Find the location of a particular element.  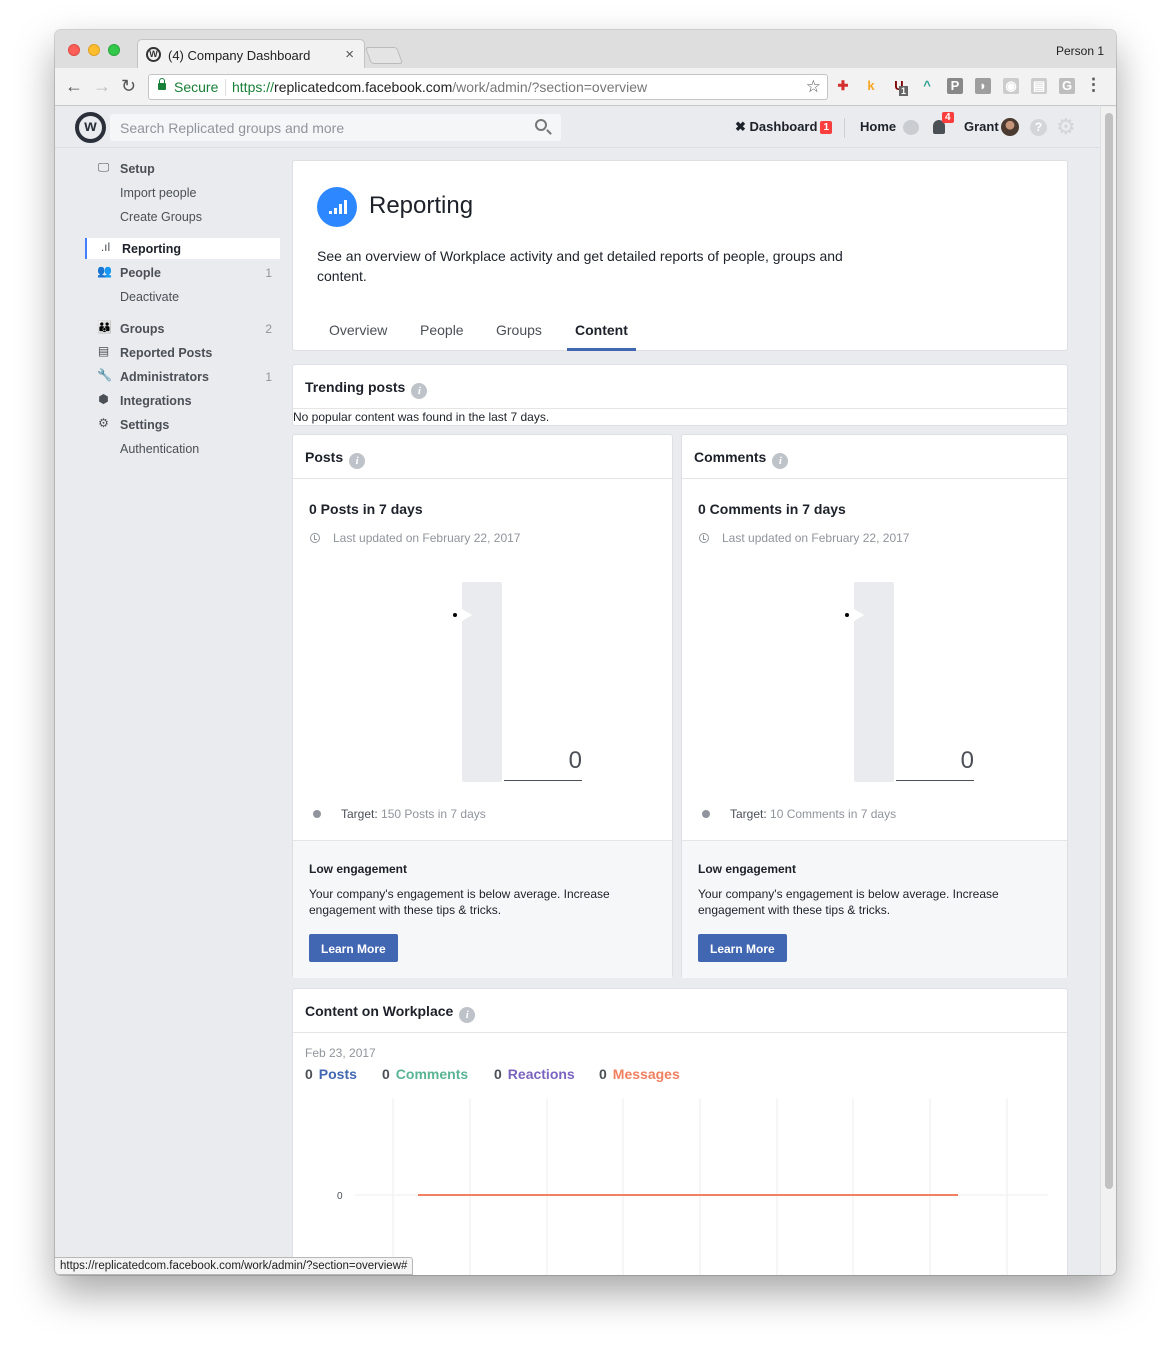

posts-value: 0 is located at coordinates (575, 760).